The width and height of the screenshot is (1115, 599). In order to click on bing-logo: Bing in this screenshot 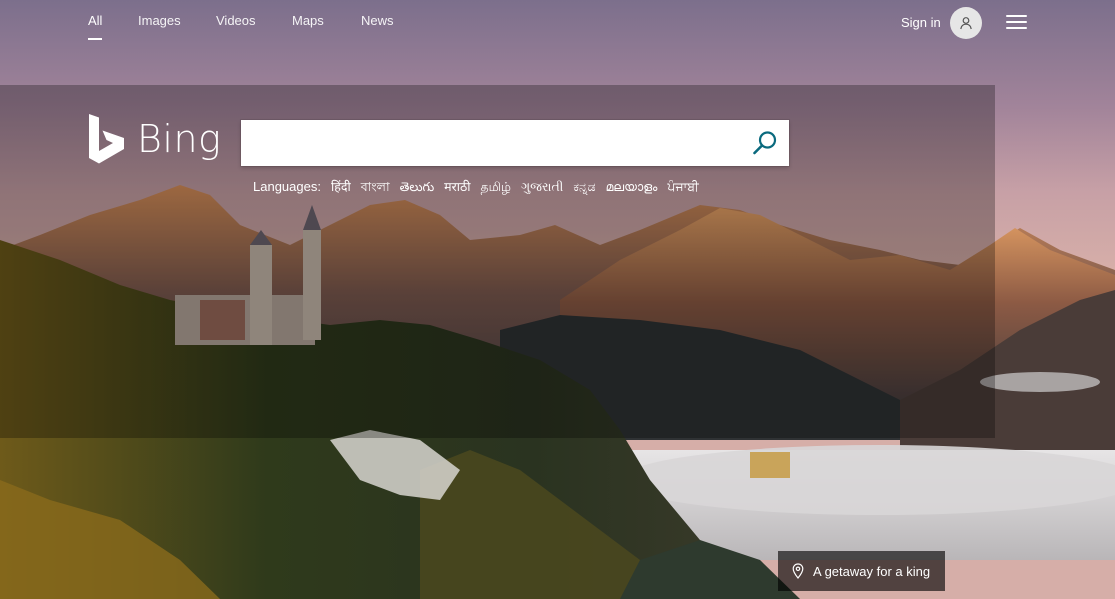, I will do `click(154, 139)`.